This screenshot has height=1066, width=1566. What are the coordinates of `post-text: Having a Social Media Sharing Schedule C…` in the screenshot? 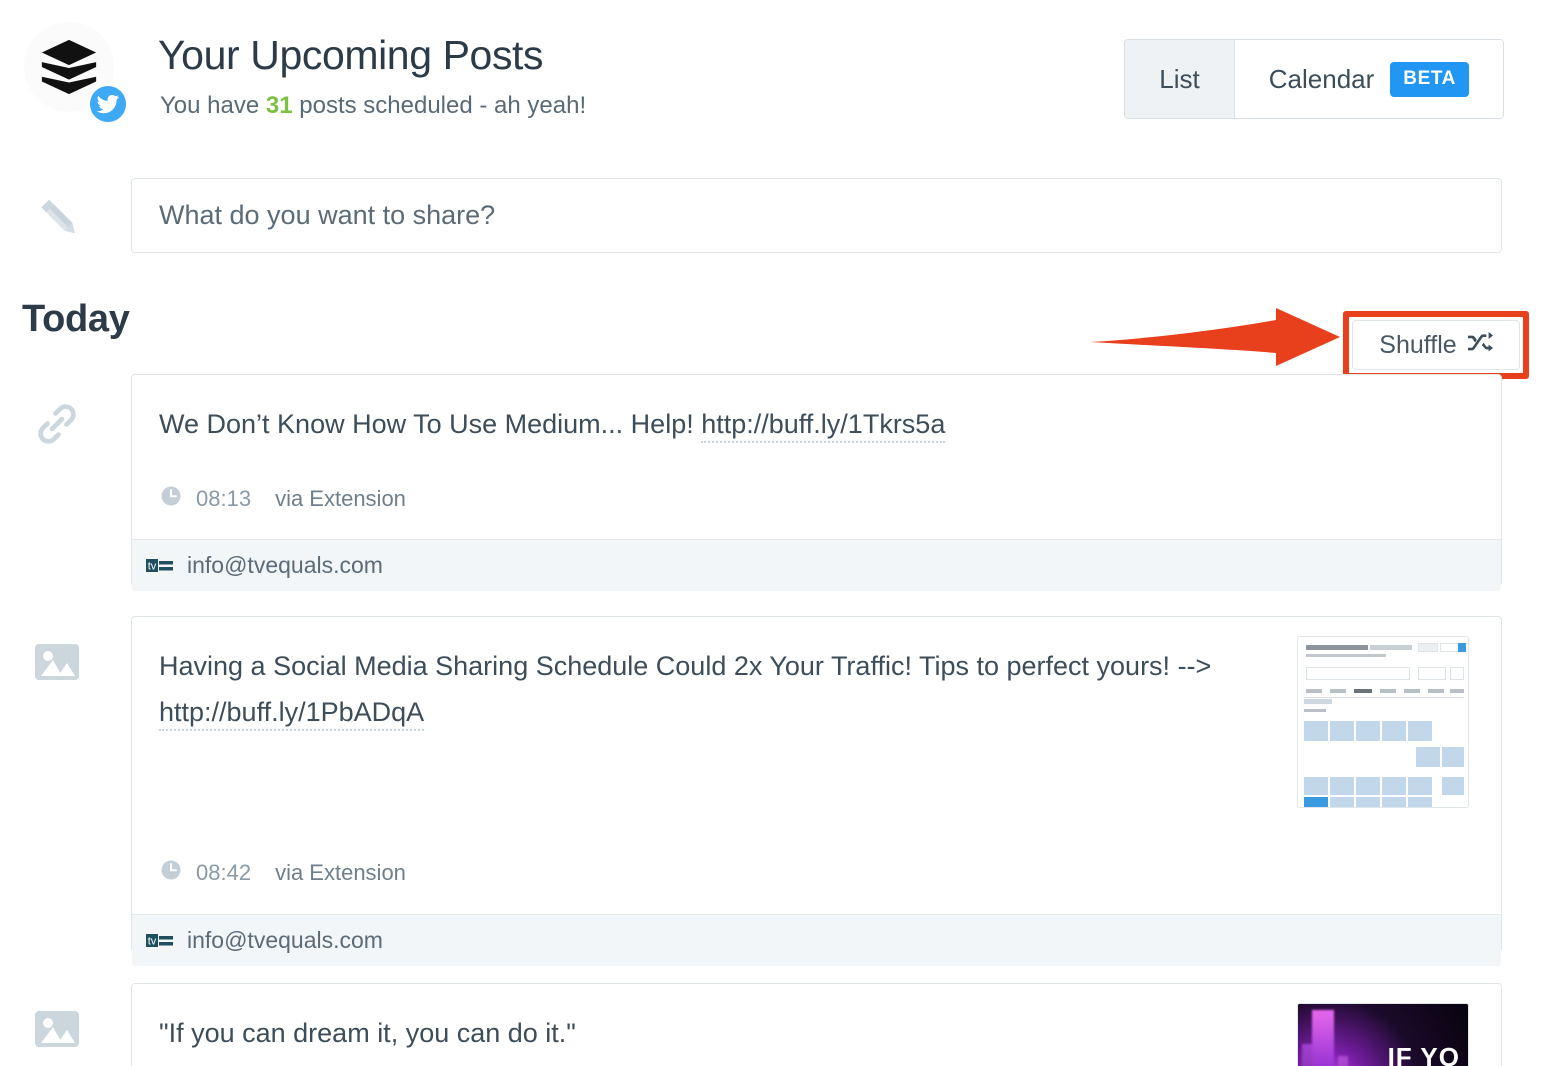 It's located at (704, 676).